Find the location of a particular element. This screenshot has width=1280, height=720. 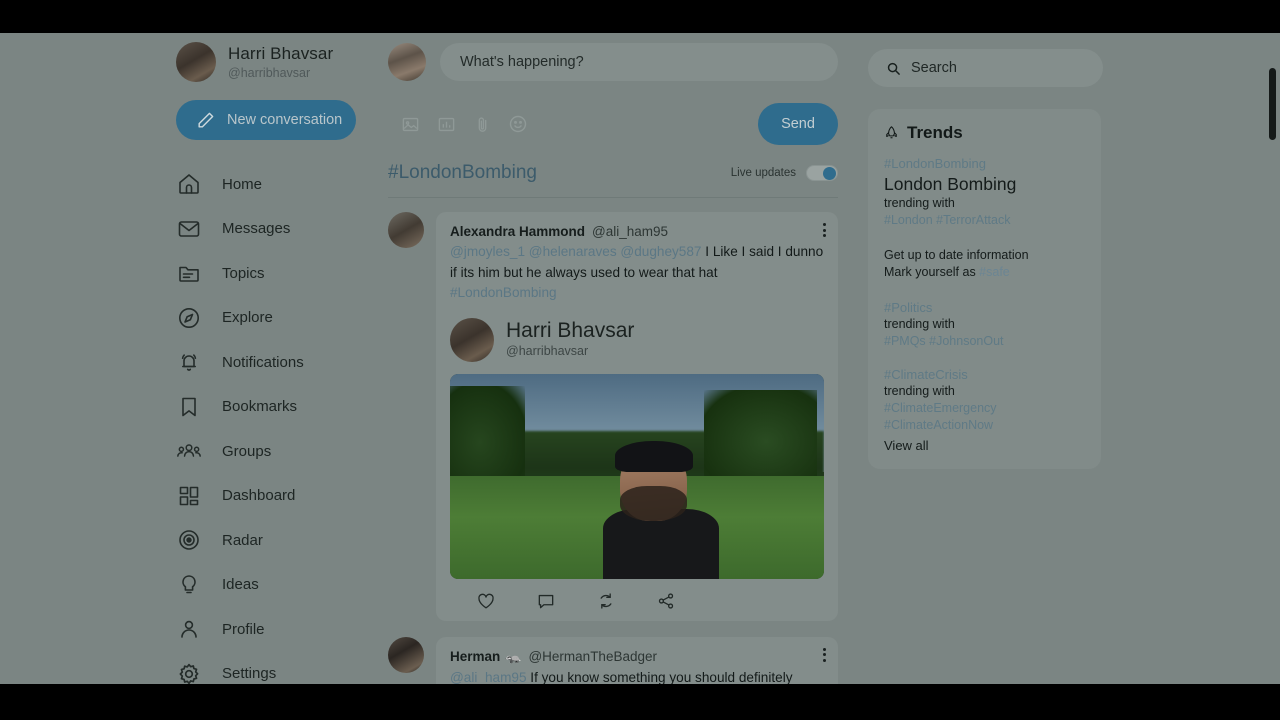

badger-emoji-icon: 🦡 is located at coordinates (513, 656).